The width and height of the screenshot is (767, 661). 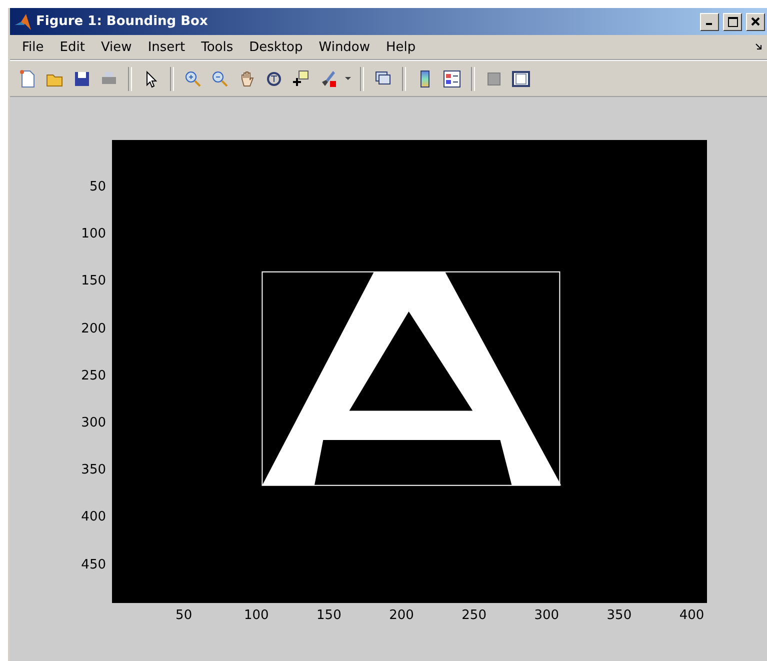 I want to click on close-icon, so click(x=755, y=21).